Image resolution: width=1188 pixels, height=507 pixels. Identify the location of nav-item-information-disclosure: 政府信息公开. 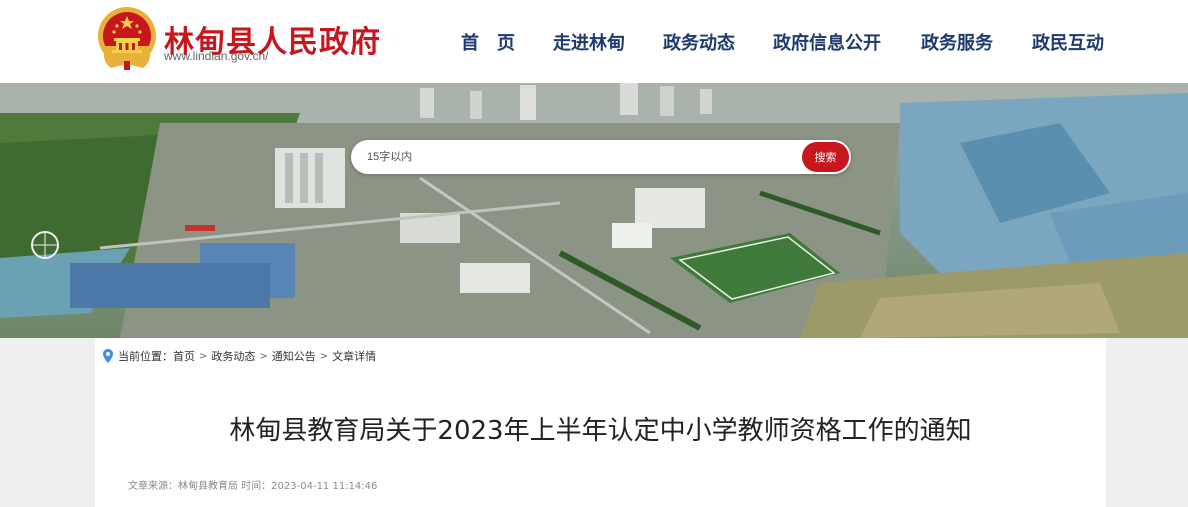
(827, 42).